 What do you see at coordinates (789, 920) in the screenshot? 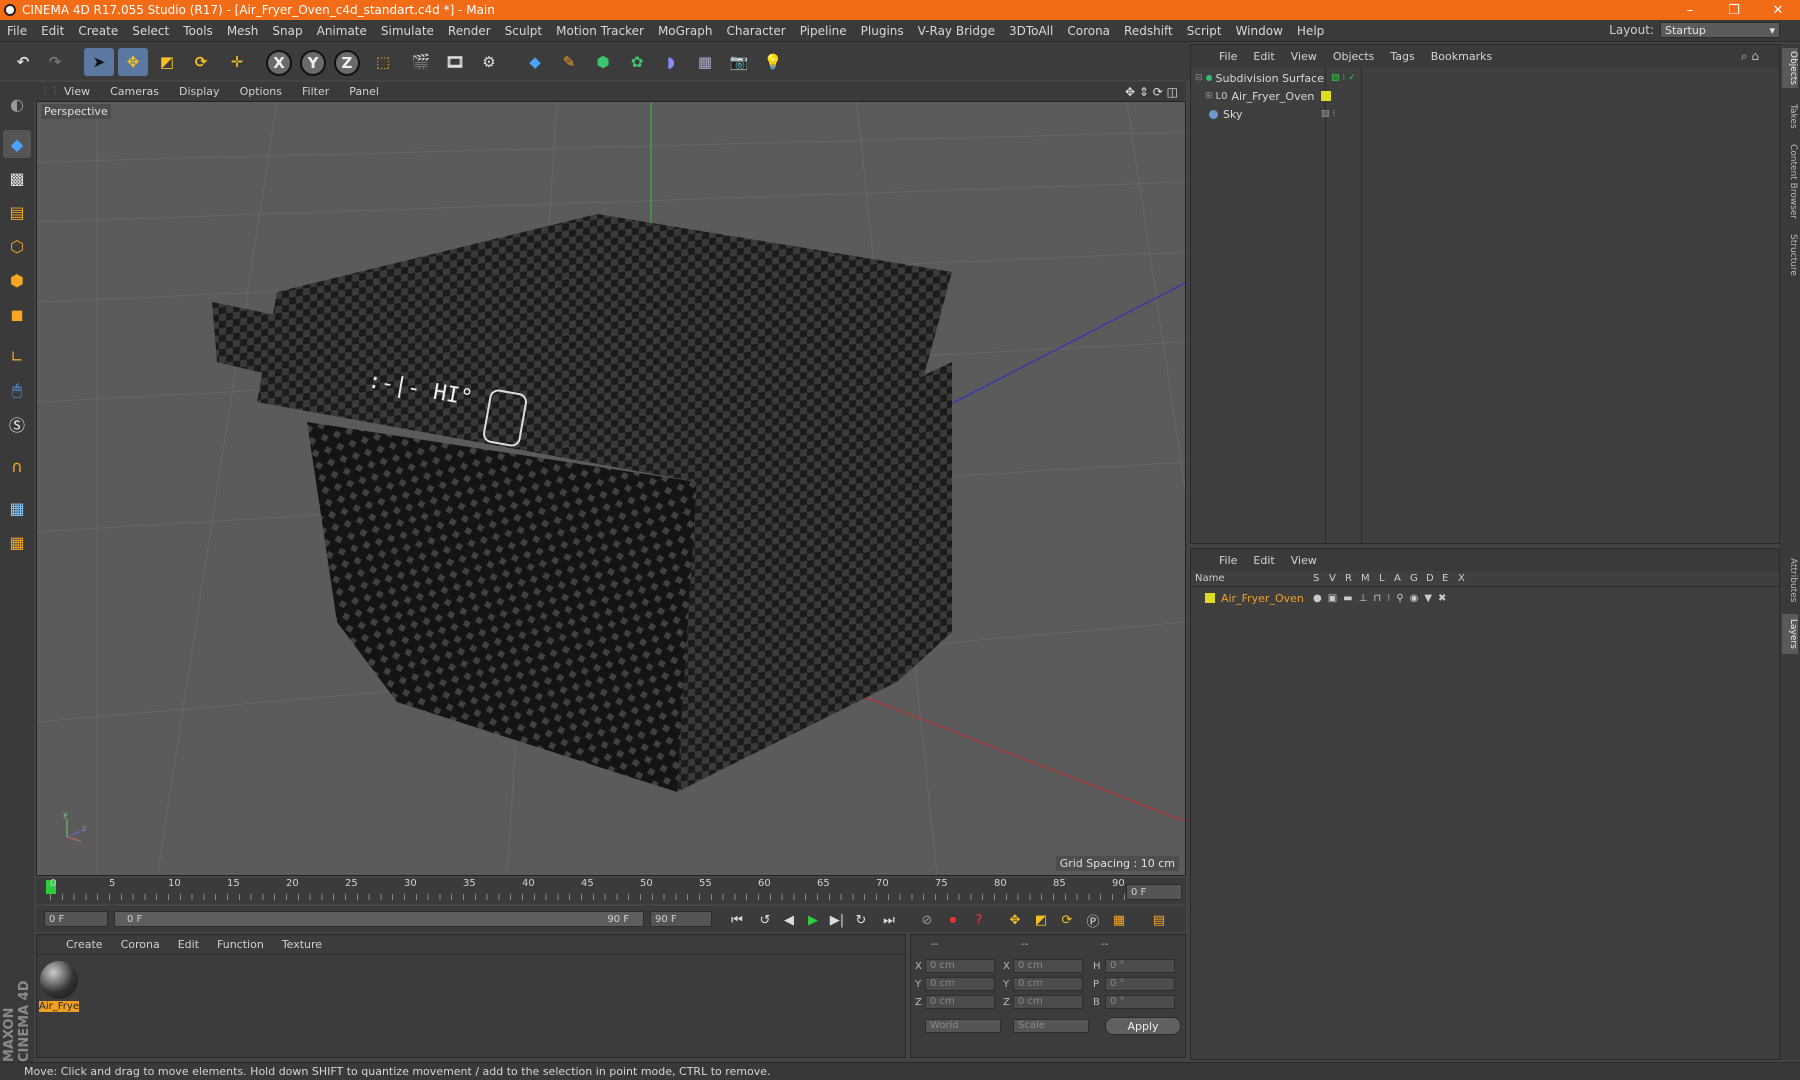
I see `previous-frame-icon: ◀` at bounding box center [789, 920].